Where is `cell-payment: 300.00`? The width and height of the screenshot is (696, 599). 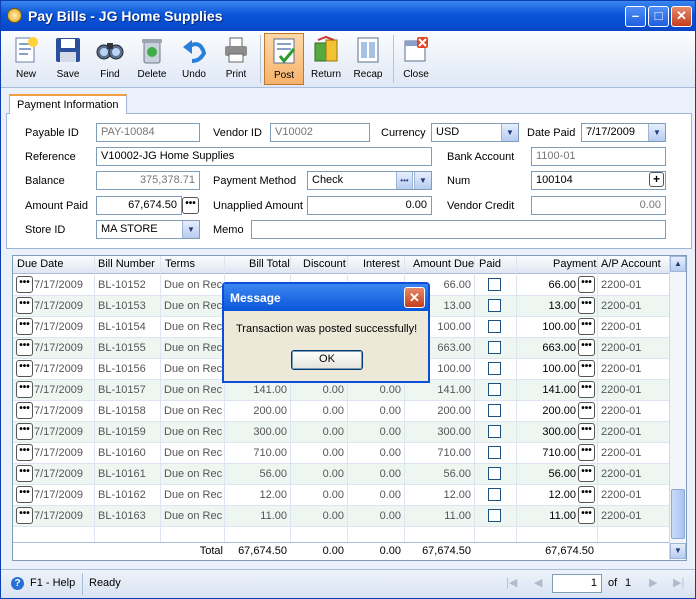
cell-payment: 300.00 is located at coordinates (547, 432).